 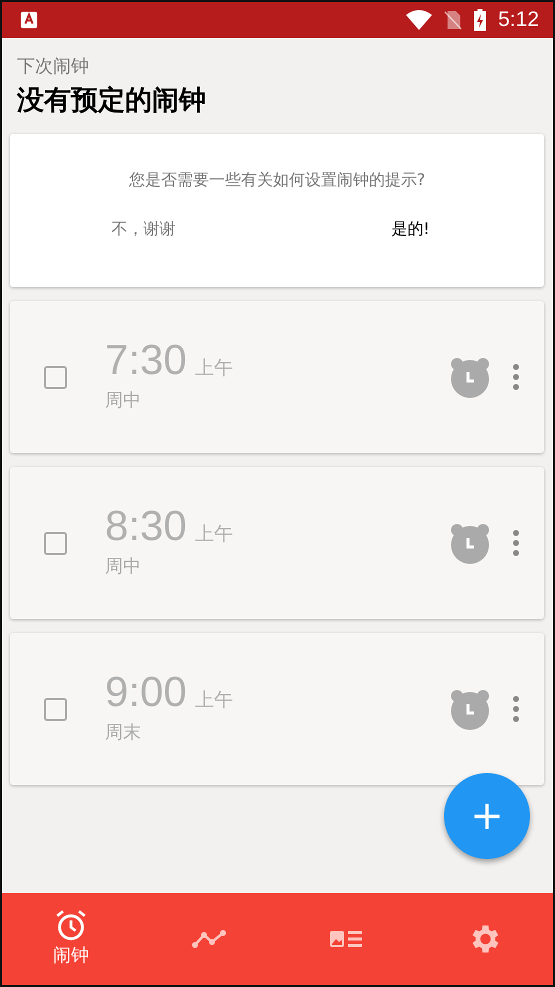 What do you see at coordinates (518, 20) in the screenshot?
I see `status-time: 5:12` at bounding box center [518, 20].